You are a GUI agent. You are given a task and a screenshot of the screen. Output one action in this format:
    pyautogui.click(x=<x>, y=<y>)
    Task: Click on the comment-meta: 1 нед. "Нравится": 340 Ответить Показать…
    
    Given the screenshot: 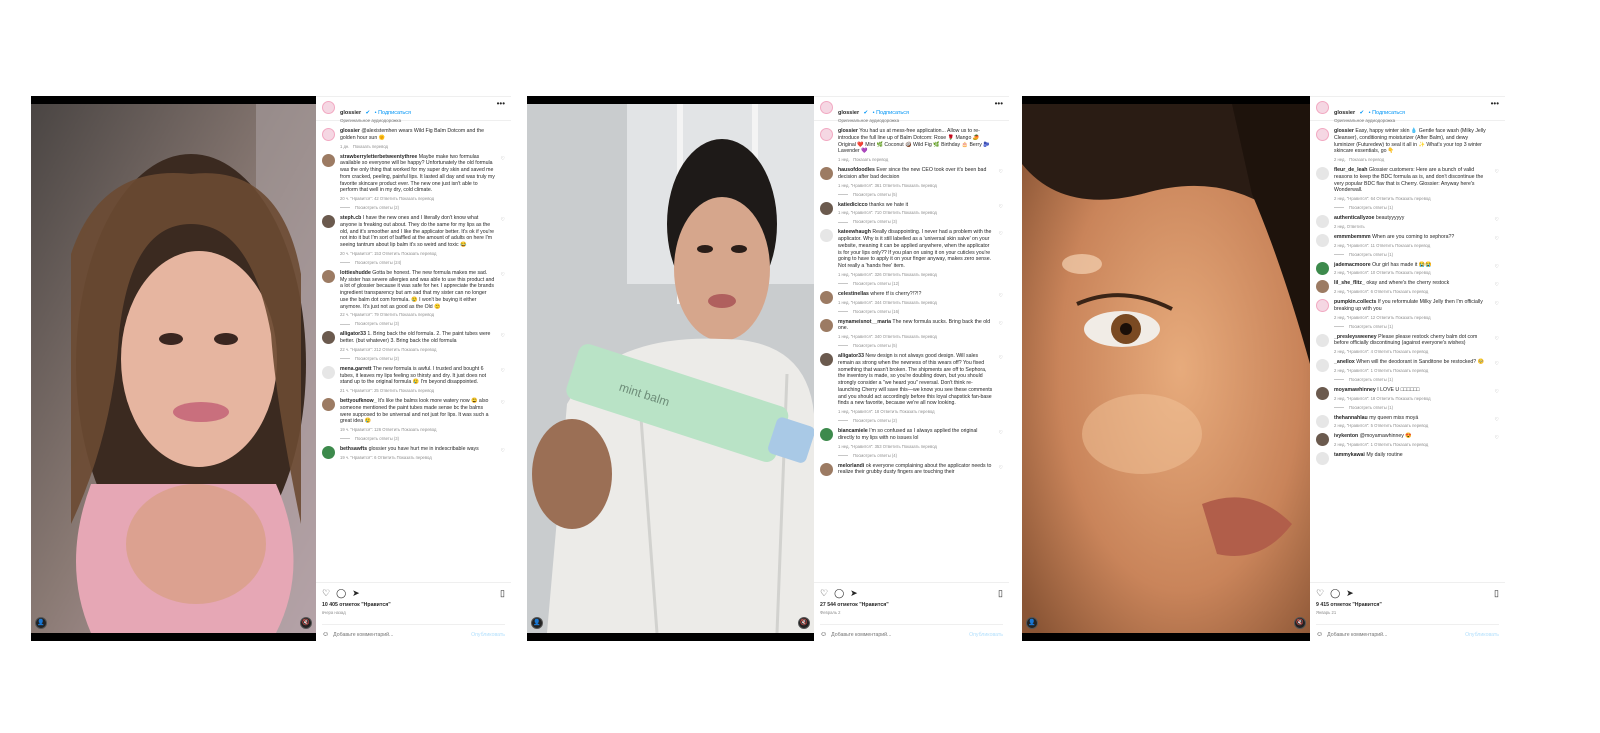 What is the action you would take?
    pyautogui.click(x=915, y=336)
    